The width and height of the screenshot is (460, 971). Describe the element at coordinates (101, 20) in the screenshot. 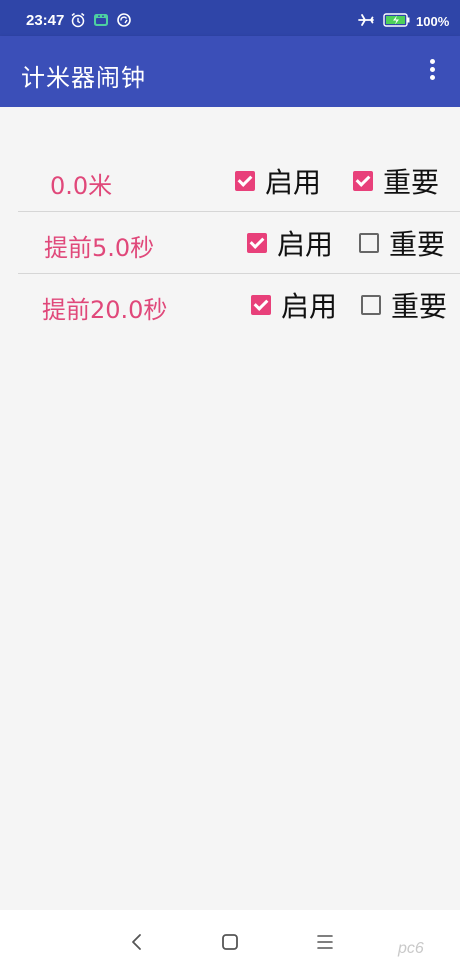

I see `android-icon` at that location.